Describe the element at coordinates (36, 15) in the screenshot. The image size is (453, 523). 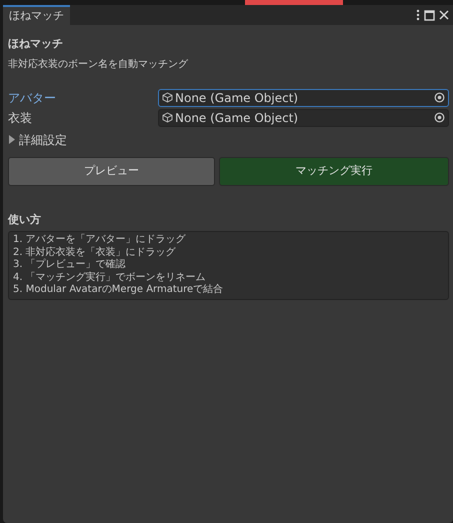
I see `window-tab: ほねマッチ` at that location.